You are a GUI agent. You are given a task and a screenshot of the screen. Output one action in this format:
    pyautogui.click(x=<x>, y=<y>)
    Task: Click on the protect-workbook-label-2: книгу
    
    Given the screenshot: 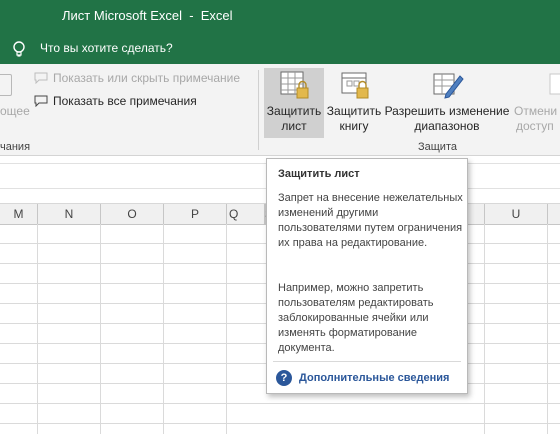 What is the action you would take?
    pyautogui.click(x=354, y=126)
    